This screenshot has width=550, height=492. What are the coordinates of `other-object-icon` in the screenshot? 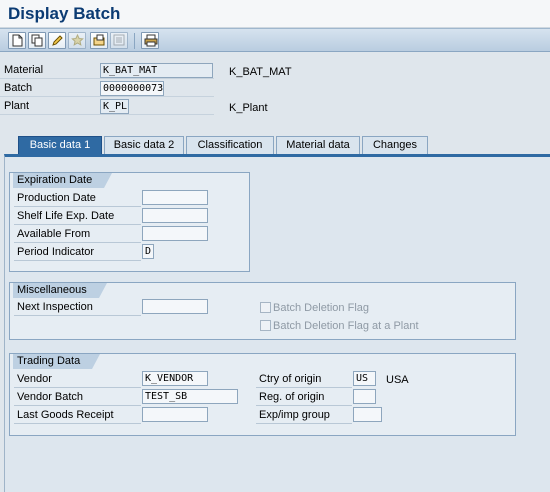 It's located at (119, 40).